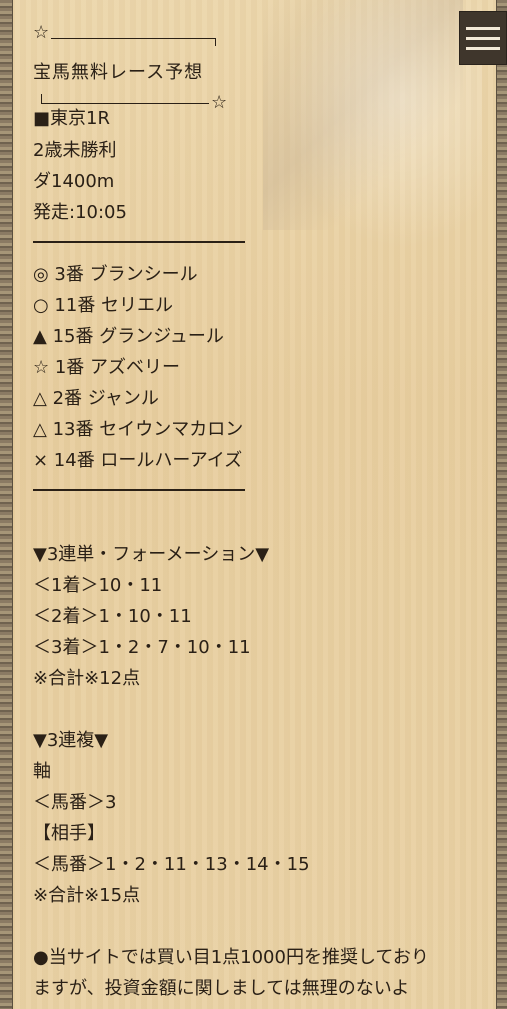 The width and height of the screenshot is (507, 1009). What do you see at coordinates (69, 833) in the screenshot?
I see `trio-partner-label: 【相手】` at bounding box center [69, 833].